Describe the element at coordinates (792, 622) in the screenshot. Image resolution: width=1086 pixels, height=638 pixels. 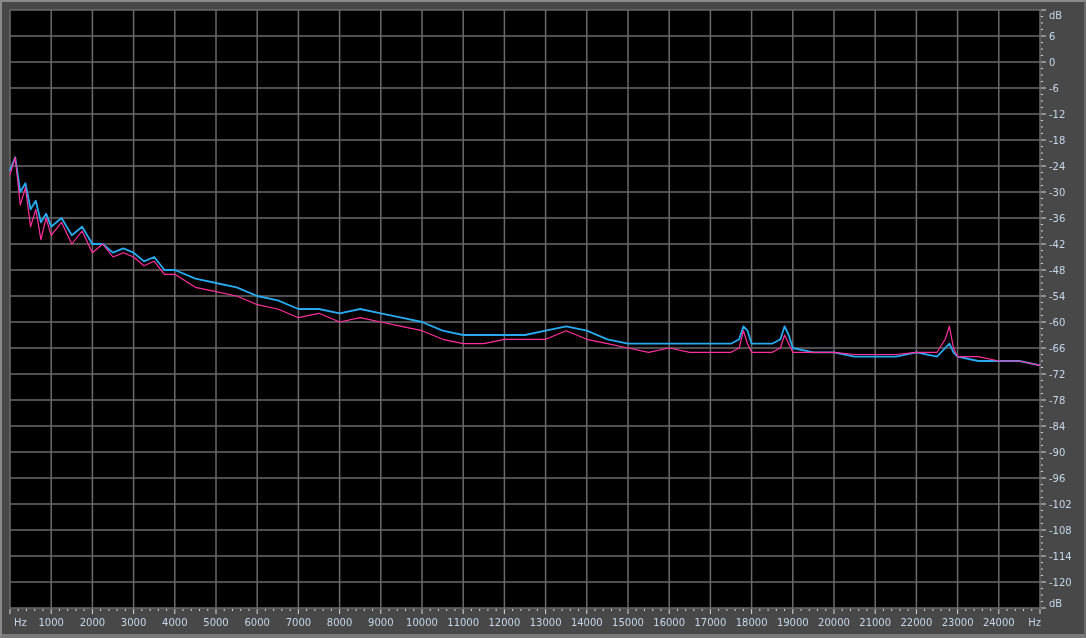
I see `x-axis-label: 19000` at that location.